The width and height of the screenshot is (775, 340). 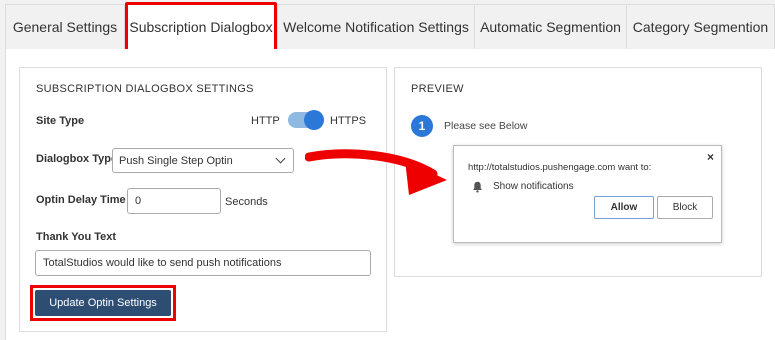 I want to click on http-label: HTTP, so click(x=265, y=121).